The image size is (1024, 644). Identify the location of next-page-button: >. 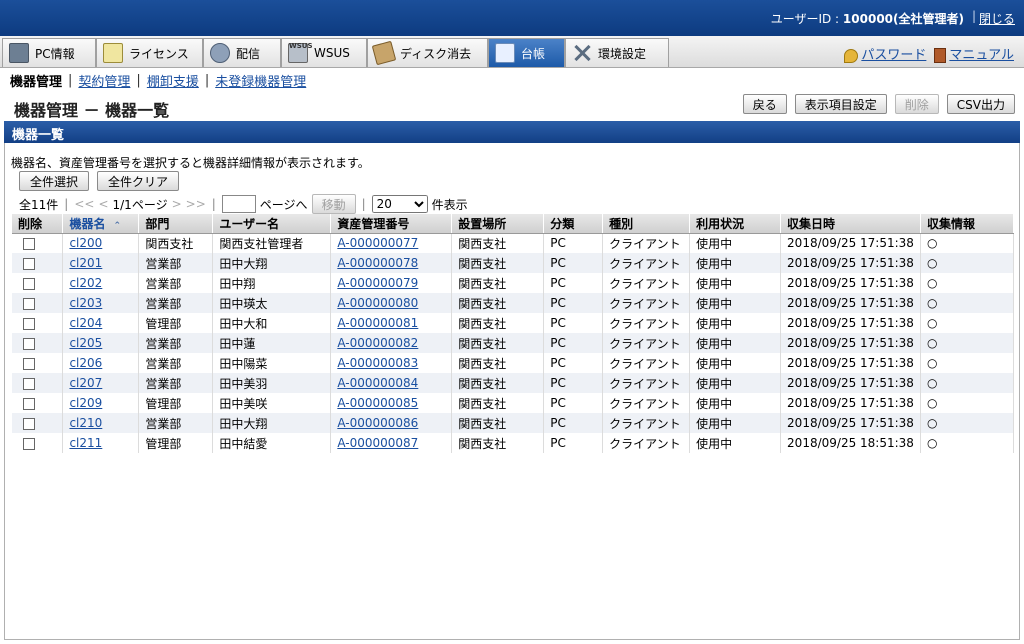
(177, 204).